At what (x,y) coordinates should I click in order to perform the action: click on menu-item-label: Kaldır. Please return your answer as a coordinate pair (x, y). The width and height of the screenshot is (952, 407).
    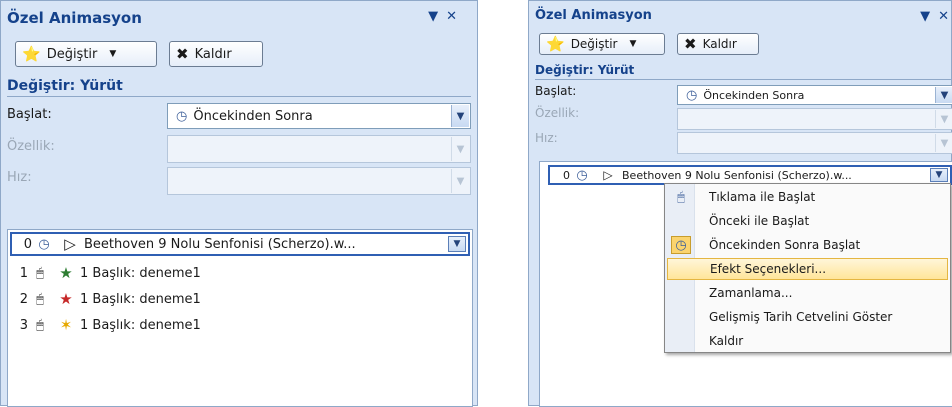
    Looking at the image, I should click on (726, 341).